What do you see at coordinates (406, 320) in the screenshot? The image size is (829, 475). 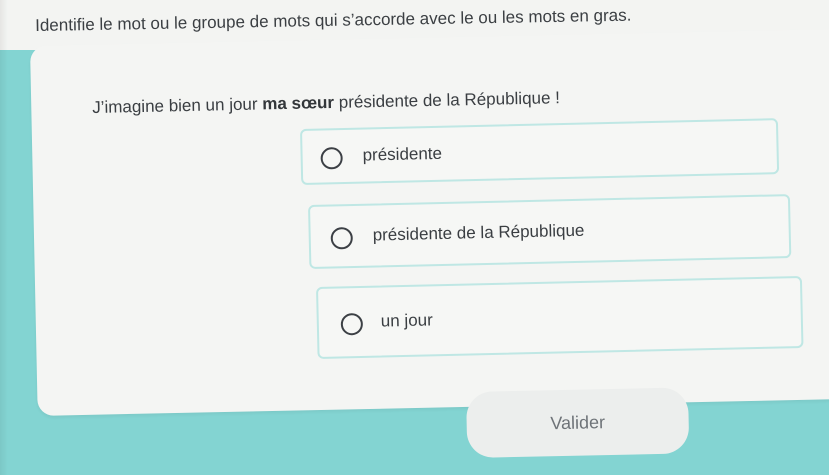 I see `answer-option-label: un jour` at bounding box center [406, 320].